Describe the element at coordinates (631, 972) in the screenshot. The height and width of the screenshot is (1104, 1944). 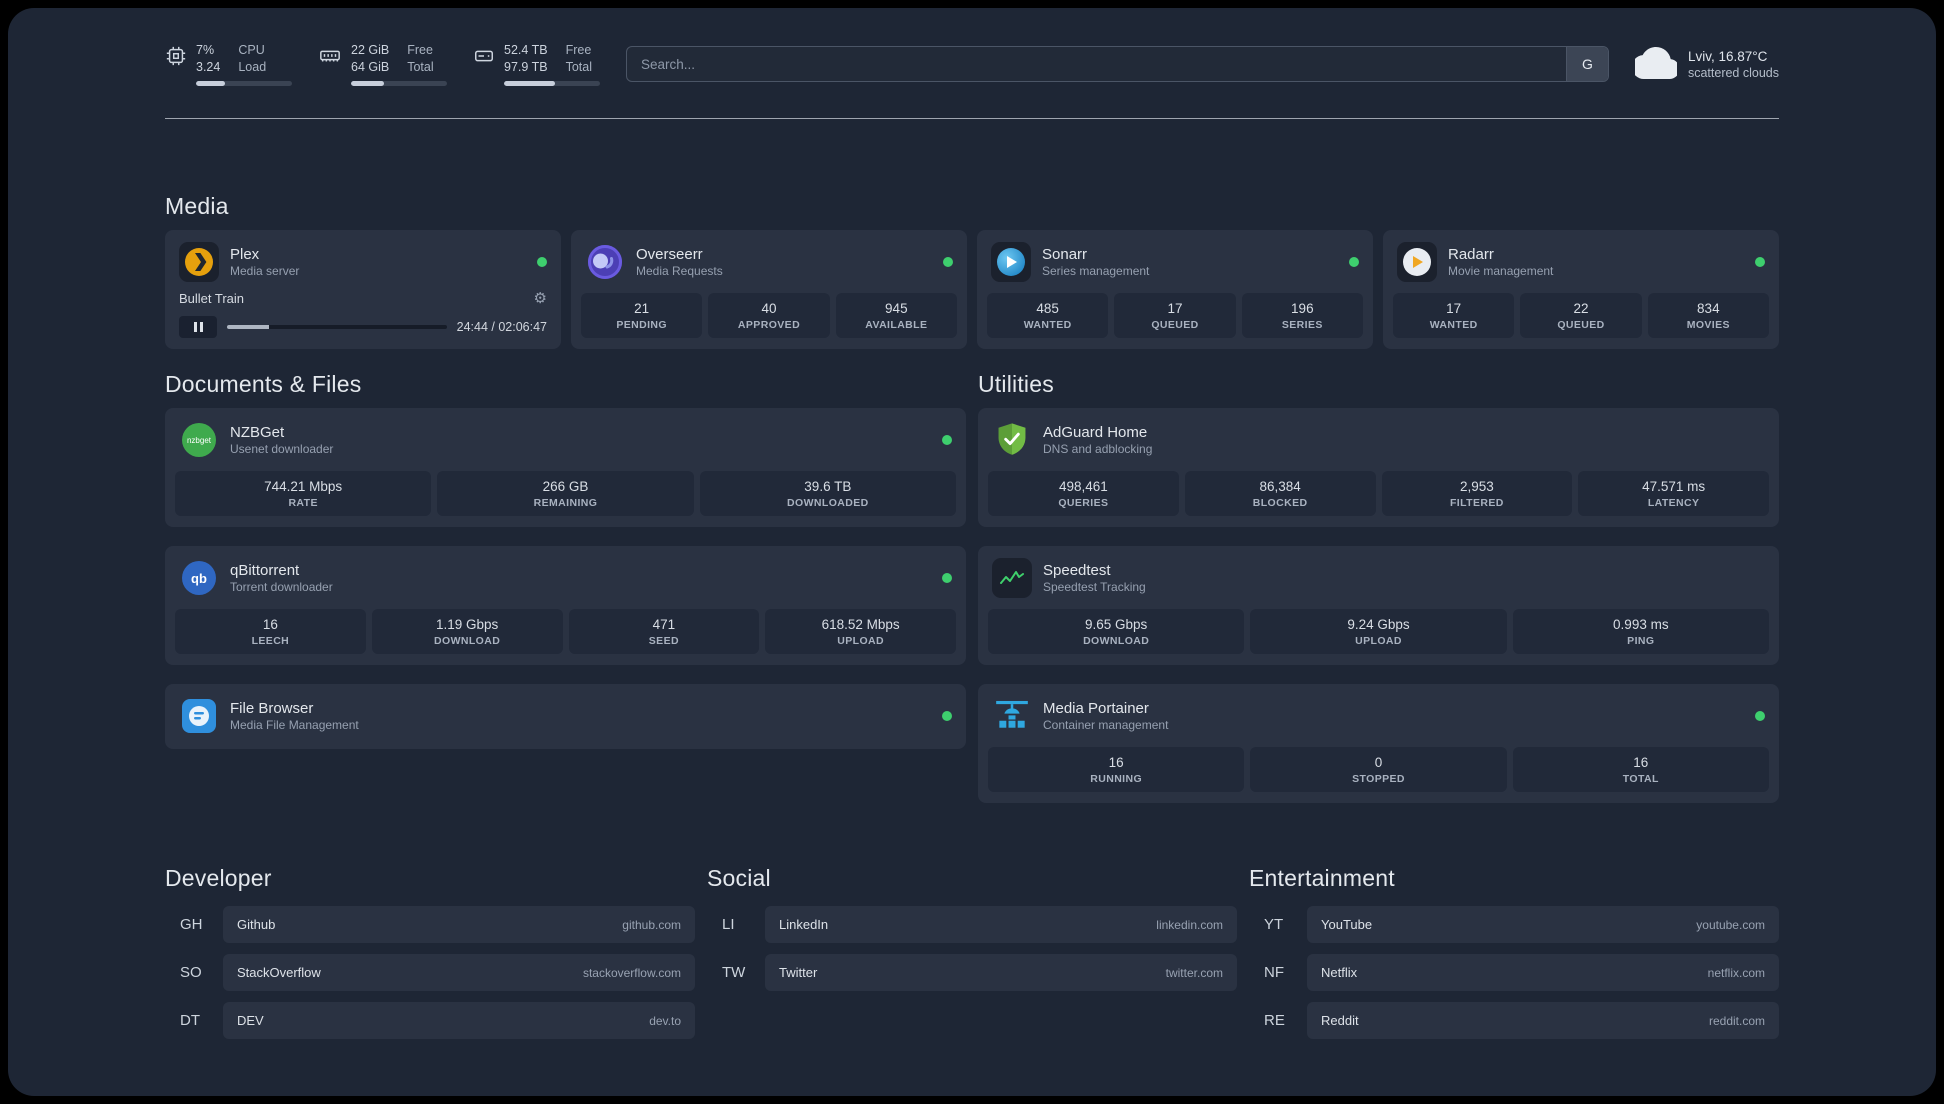
I see `bookmark-url: stackoverflow.com` at that location.